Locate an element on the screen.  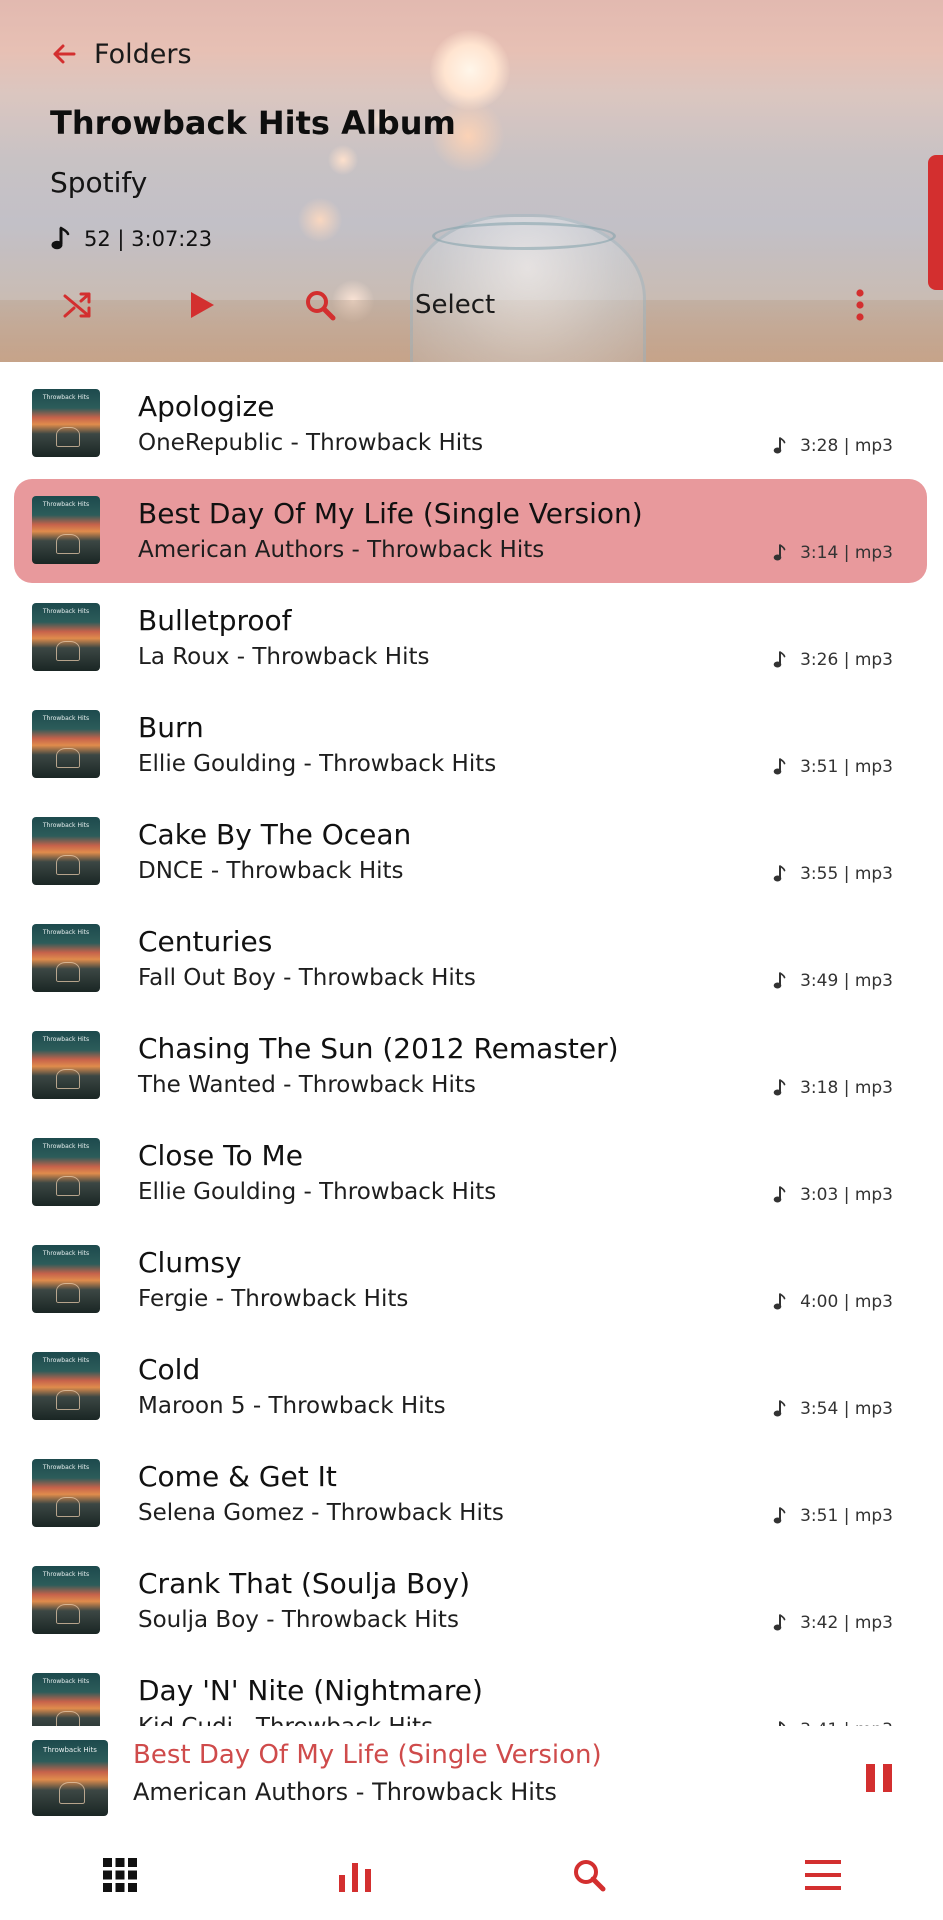
shuffle-button is located at coordinates (78, 305).